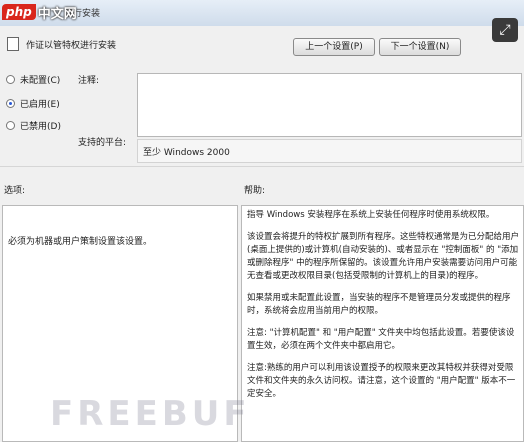 This screenshot has width=524, height=442. What do you see at coordinates (329, 105) in the screenshot?
I see `comment-textarea` at bounding box center [329, 105].